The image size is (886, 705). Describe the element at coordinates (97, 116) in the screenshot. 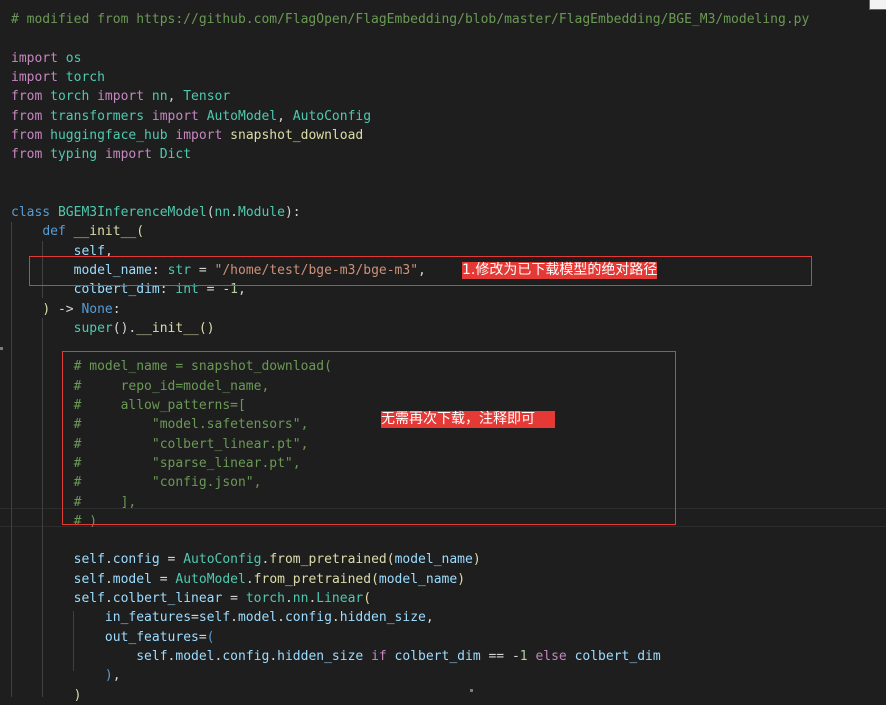

I see `code-token: transformers` at that location.